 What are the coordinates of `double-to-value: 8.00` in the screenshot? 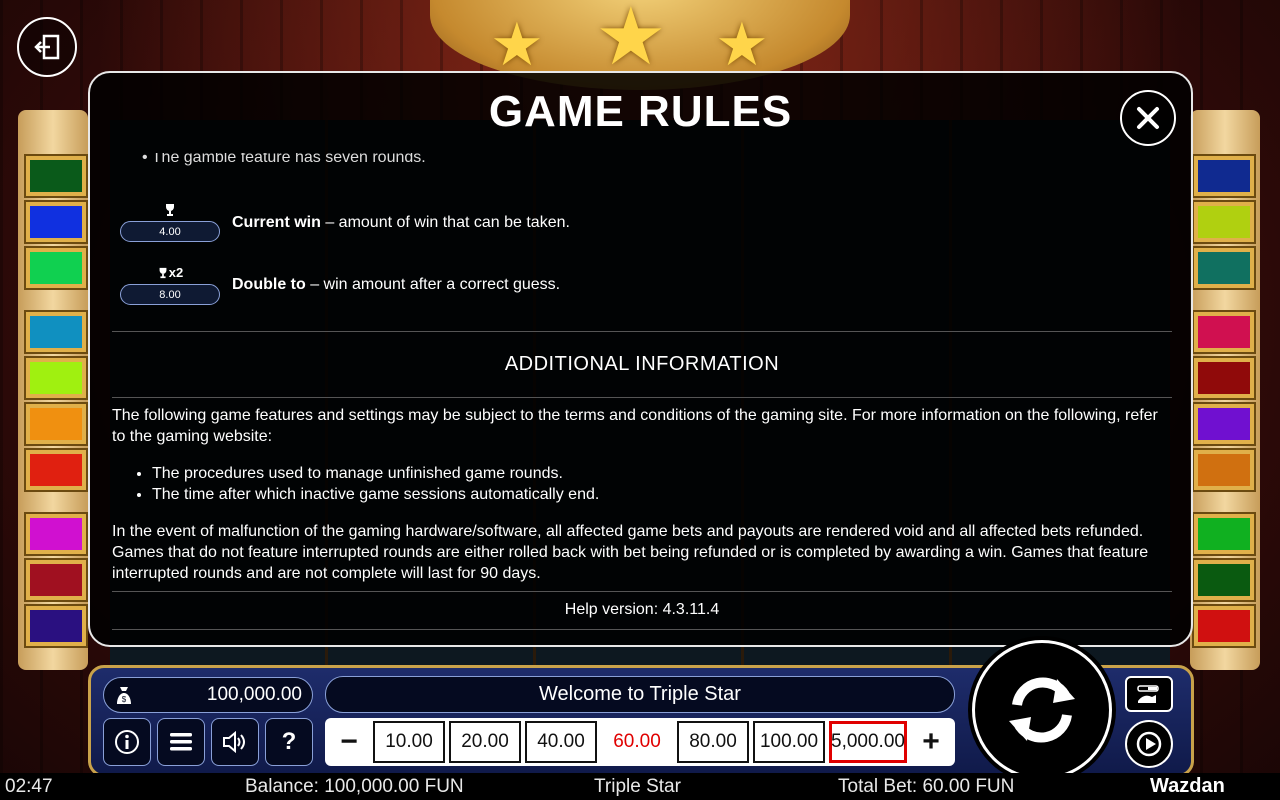 It's located at (170, 294).